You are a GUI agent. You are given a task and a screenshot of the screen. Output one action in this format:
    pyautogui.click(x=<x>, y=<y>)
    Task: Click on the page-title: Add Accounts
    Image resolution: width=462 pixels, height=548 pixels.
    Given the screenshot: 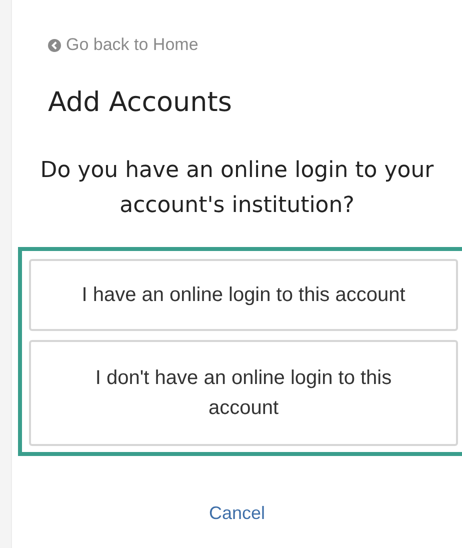 What is the action you would take?
    pyautogui.click(x=140, y=103)
    